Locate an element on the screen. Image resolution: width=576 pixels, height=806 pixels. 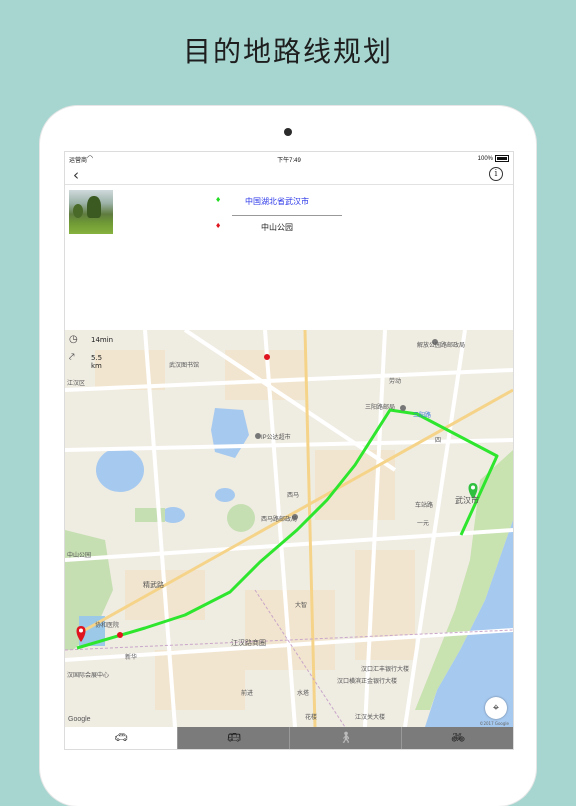
destination-photo is located at coordinates (91, 212).